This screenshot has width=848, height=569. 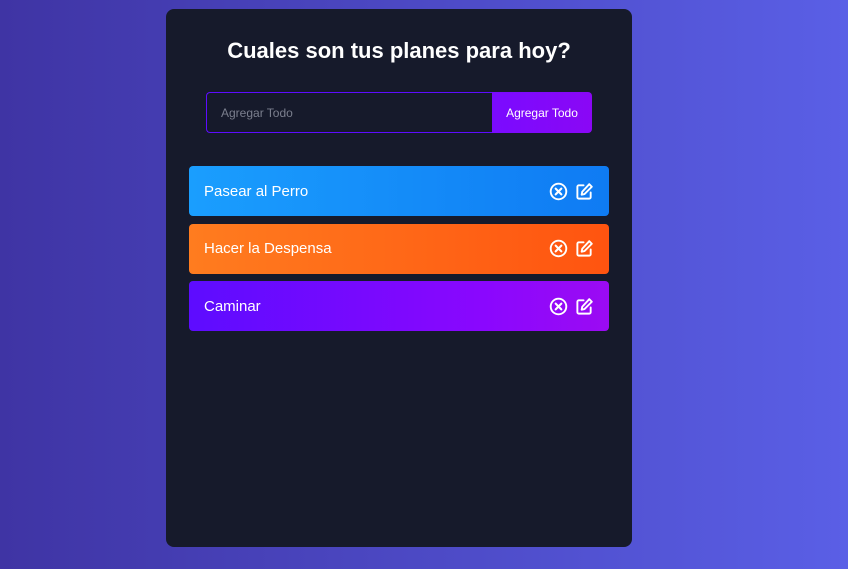 What do you see at coordinates (349, 112) in the screenshot?
I see `todo-input` at bounding box center [349, 112].